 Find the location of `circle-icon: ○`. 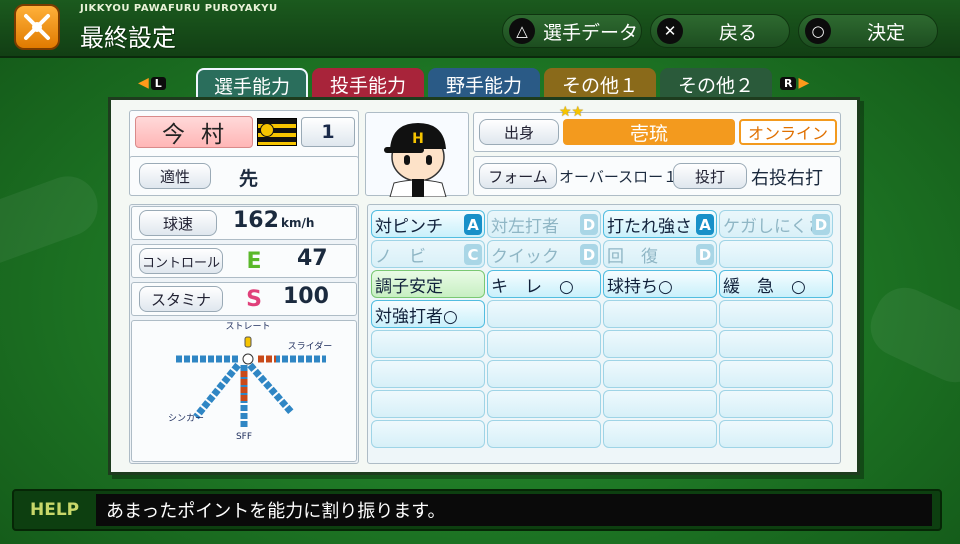

circle-icon: ○ is located at coordinates (818, 31).